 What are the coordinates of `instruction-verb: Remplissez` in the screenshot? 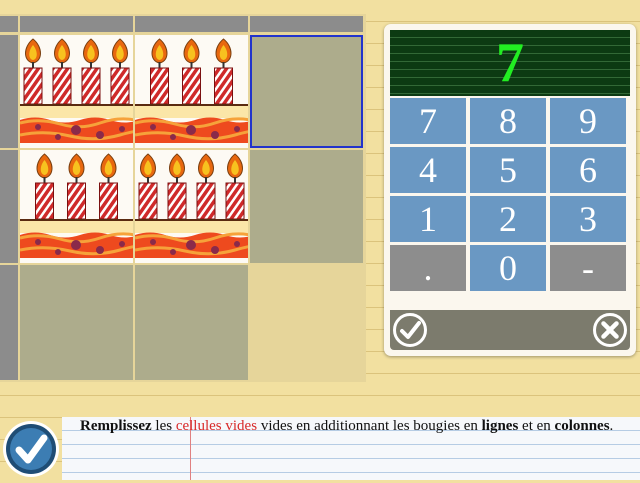 It's located at (116, 426).